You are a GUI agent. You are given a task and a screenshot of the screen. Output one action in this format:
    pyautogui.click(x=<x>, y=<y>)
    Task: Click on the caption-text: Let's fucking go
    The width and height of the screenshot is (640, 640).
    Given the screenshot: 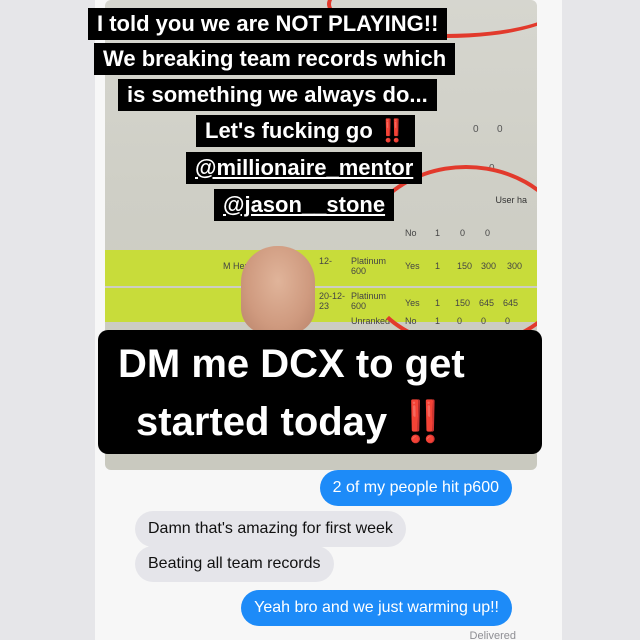 What is the action you would take?
    pyautogui.click(x=289, y=130)
    